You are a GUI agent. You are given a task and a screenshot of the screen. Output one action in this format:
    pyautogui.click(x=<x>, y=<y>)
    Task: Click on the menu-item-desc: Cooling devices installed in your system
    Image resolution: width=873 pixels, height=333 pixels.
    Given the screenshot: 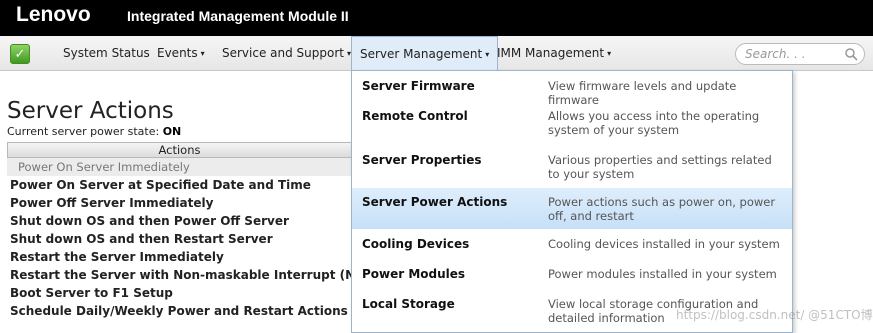 What is the action you would take?
    pyautogui.click(x=664, y=244)
    